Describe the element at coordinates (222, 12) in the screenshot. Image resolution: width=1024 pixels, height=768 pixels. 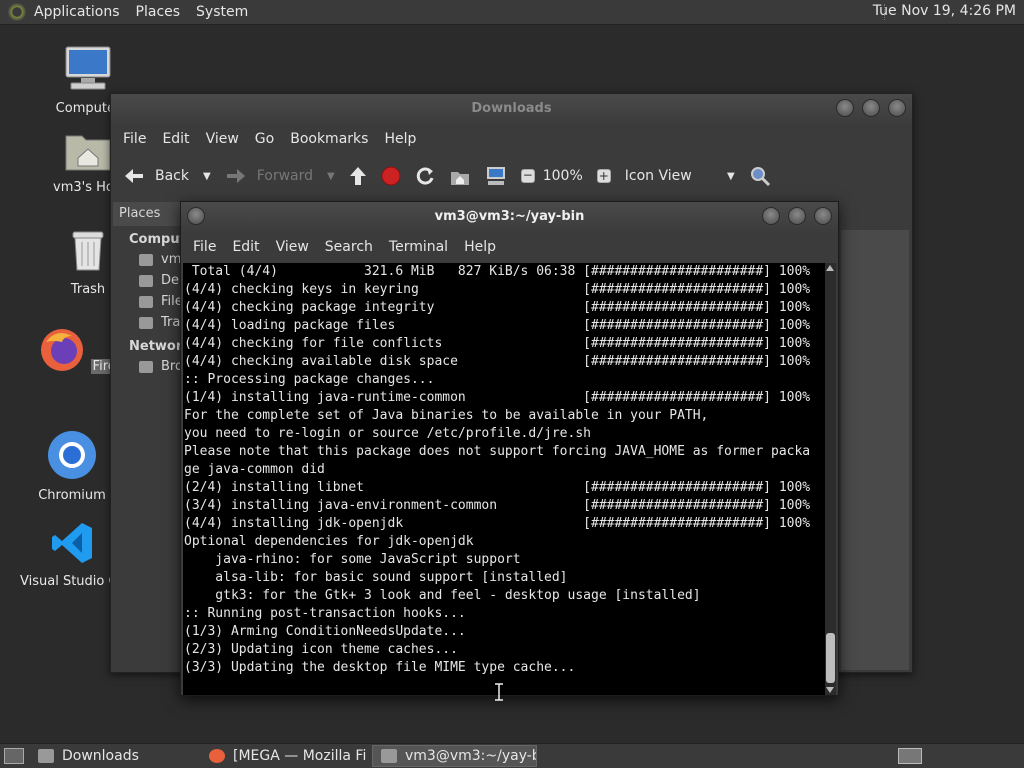
I see `menu-system: System` at that location.